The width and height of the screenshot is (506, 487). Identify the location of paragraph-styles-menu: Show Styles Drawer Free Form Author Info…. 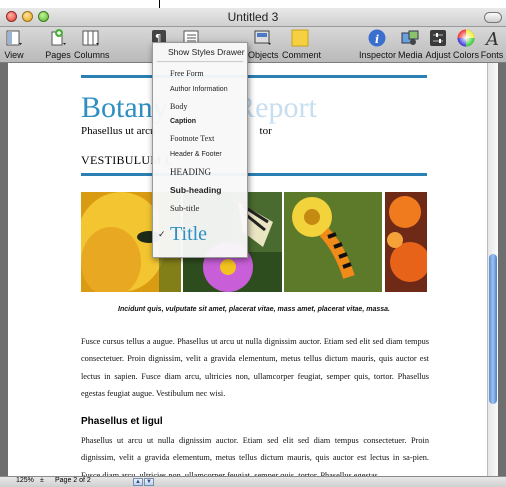
(200, 150).